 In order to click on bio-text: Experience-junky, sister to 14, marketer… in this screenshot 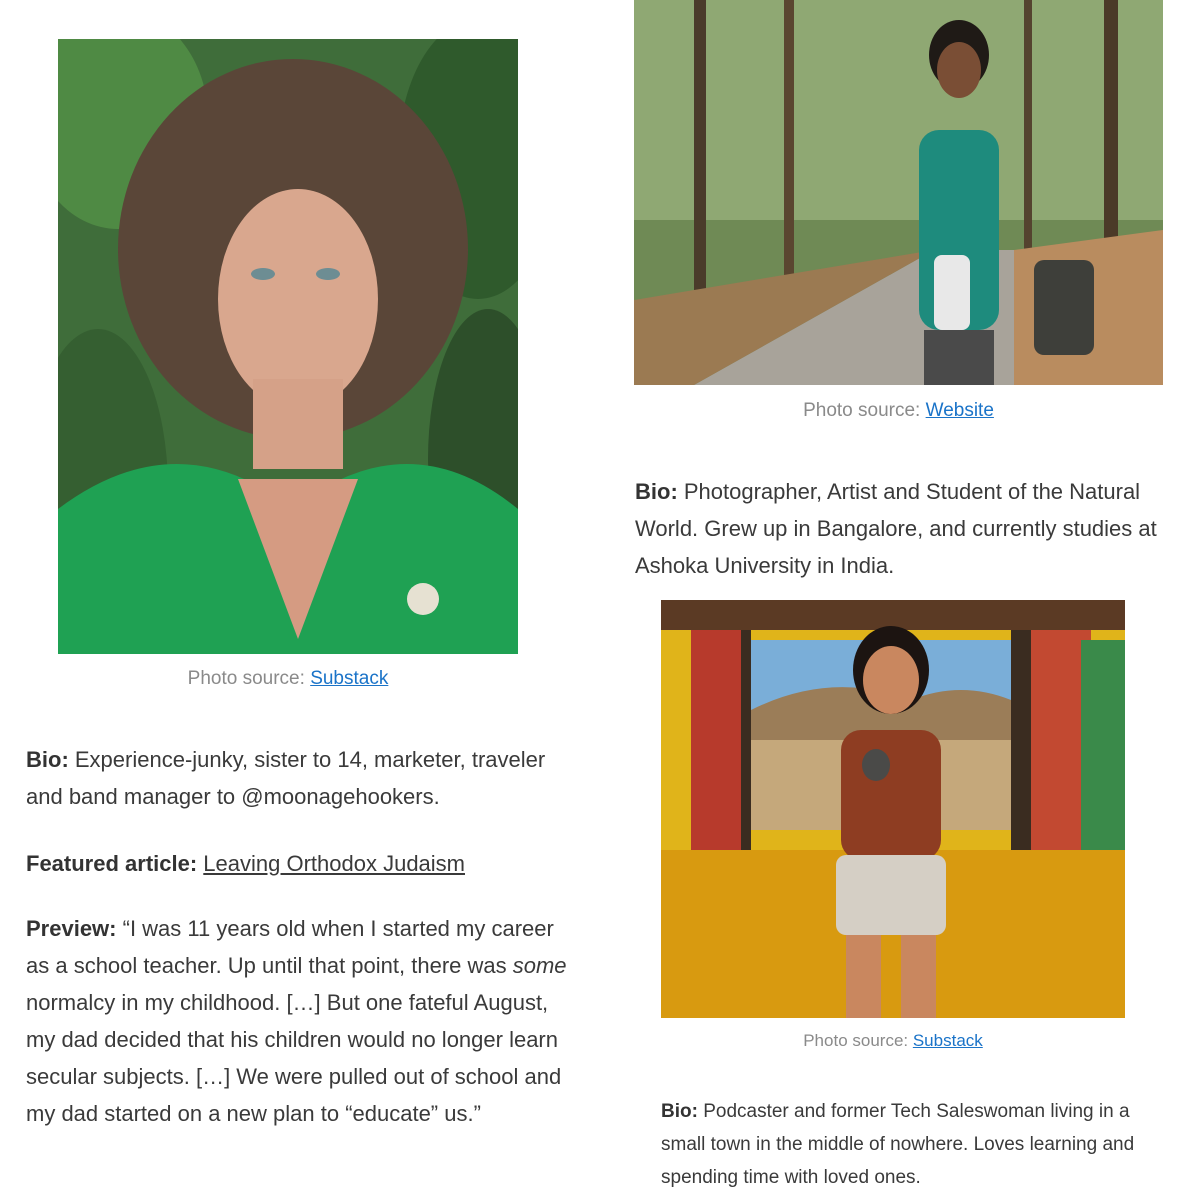, I will do `click(286, 778)`.